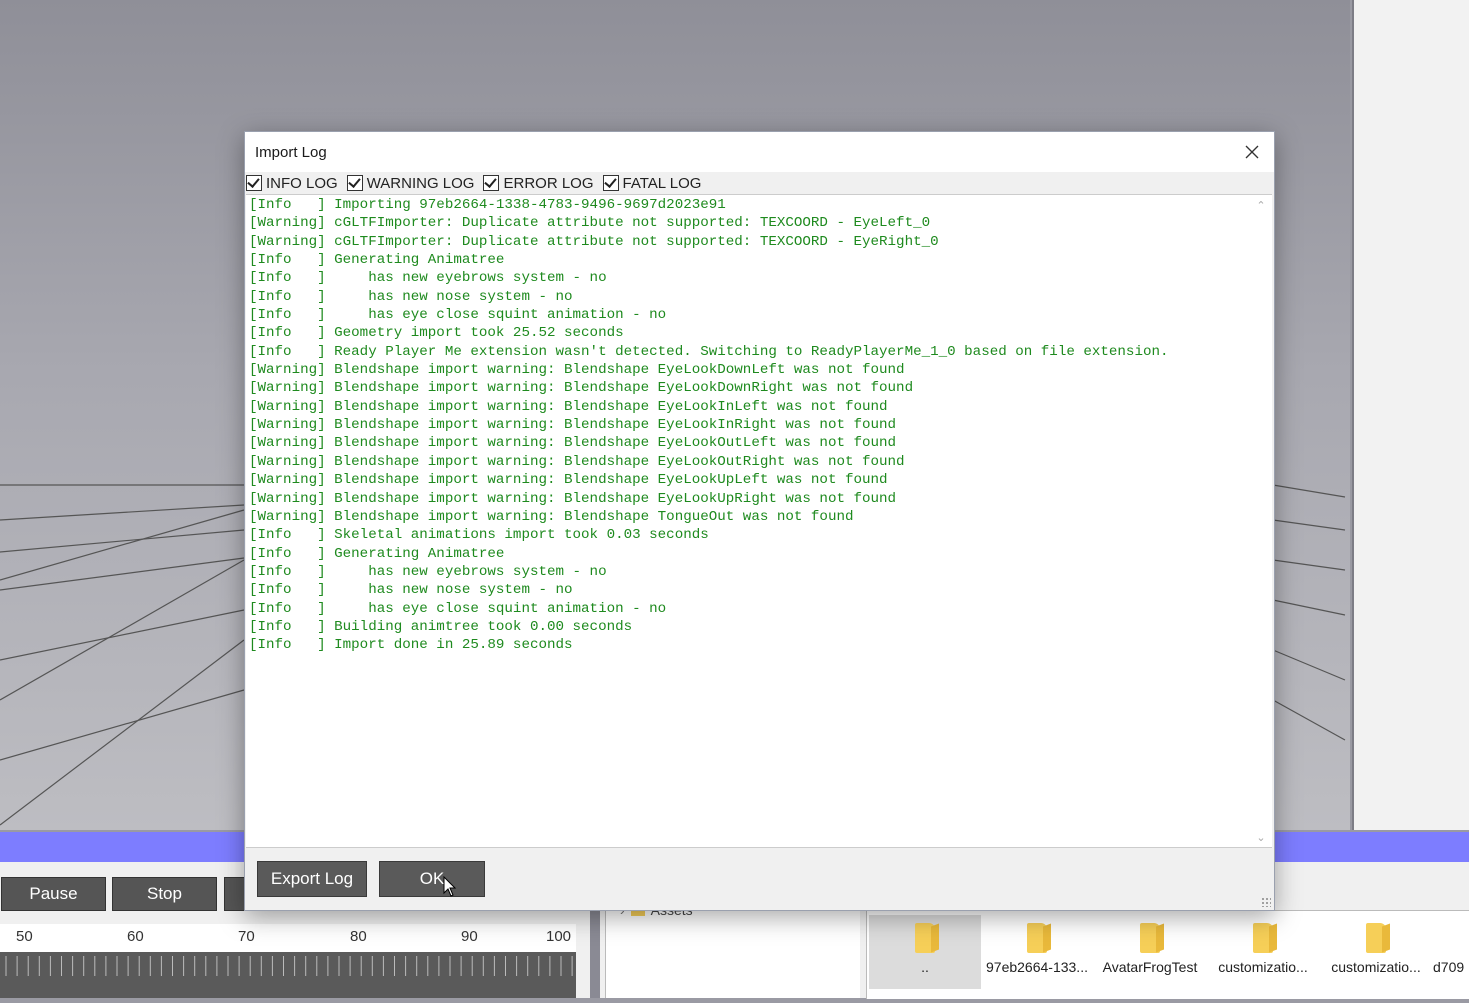  What do you see at coordinates (759, 152) in the screenshot?
I see `dialog-titlebar: Import Log` at bounding box center [759, 152].